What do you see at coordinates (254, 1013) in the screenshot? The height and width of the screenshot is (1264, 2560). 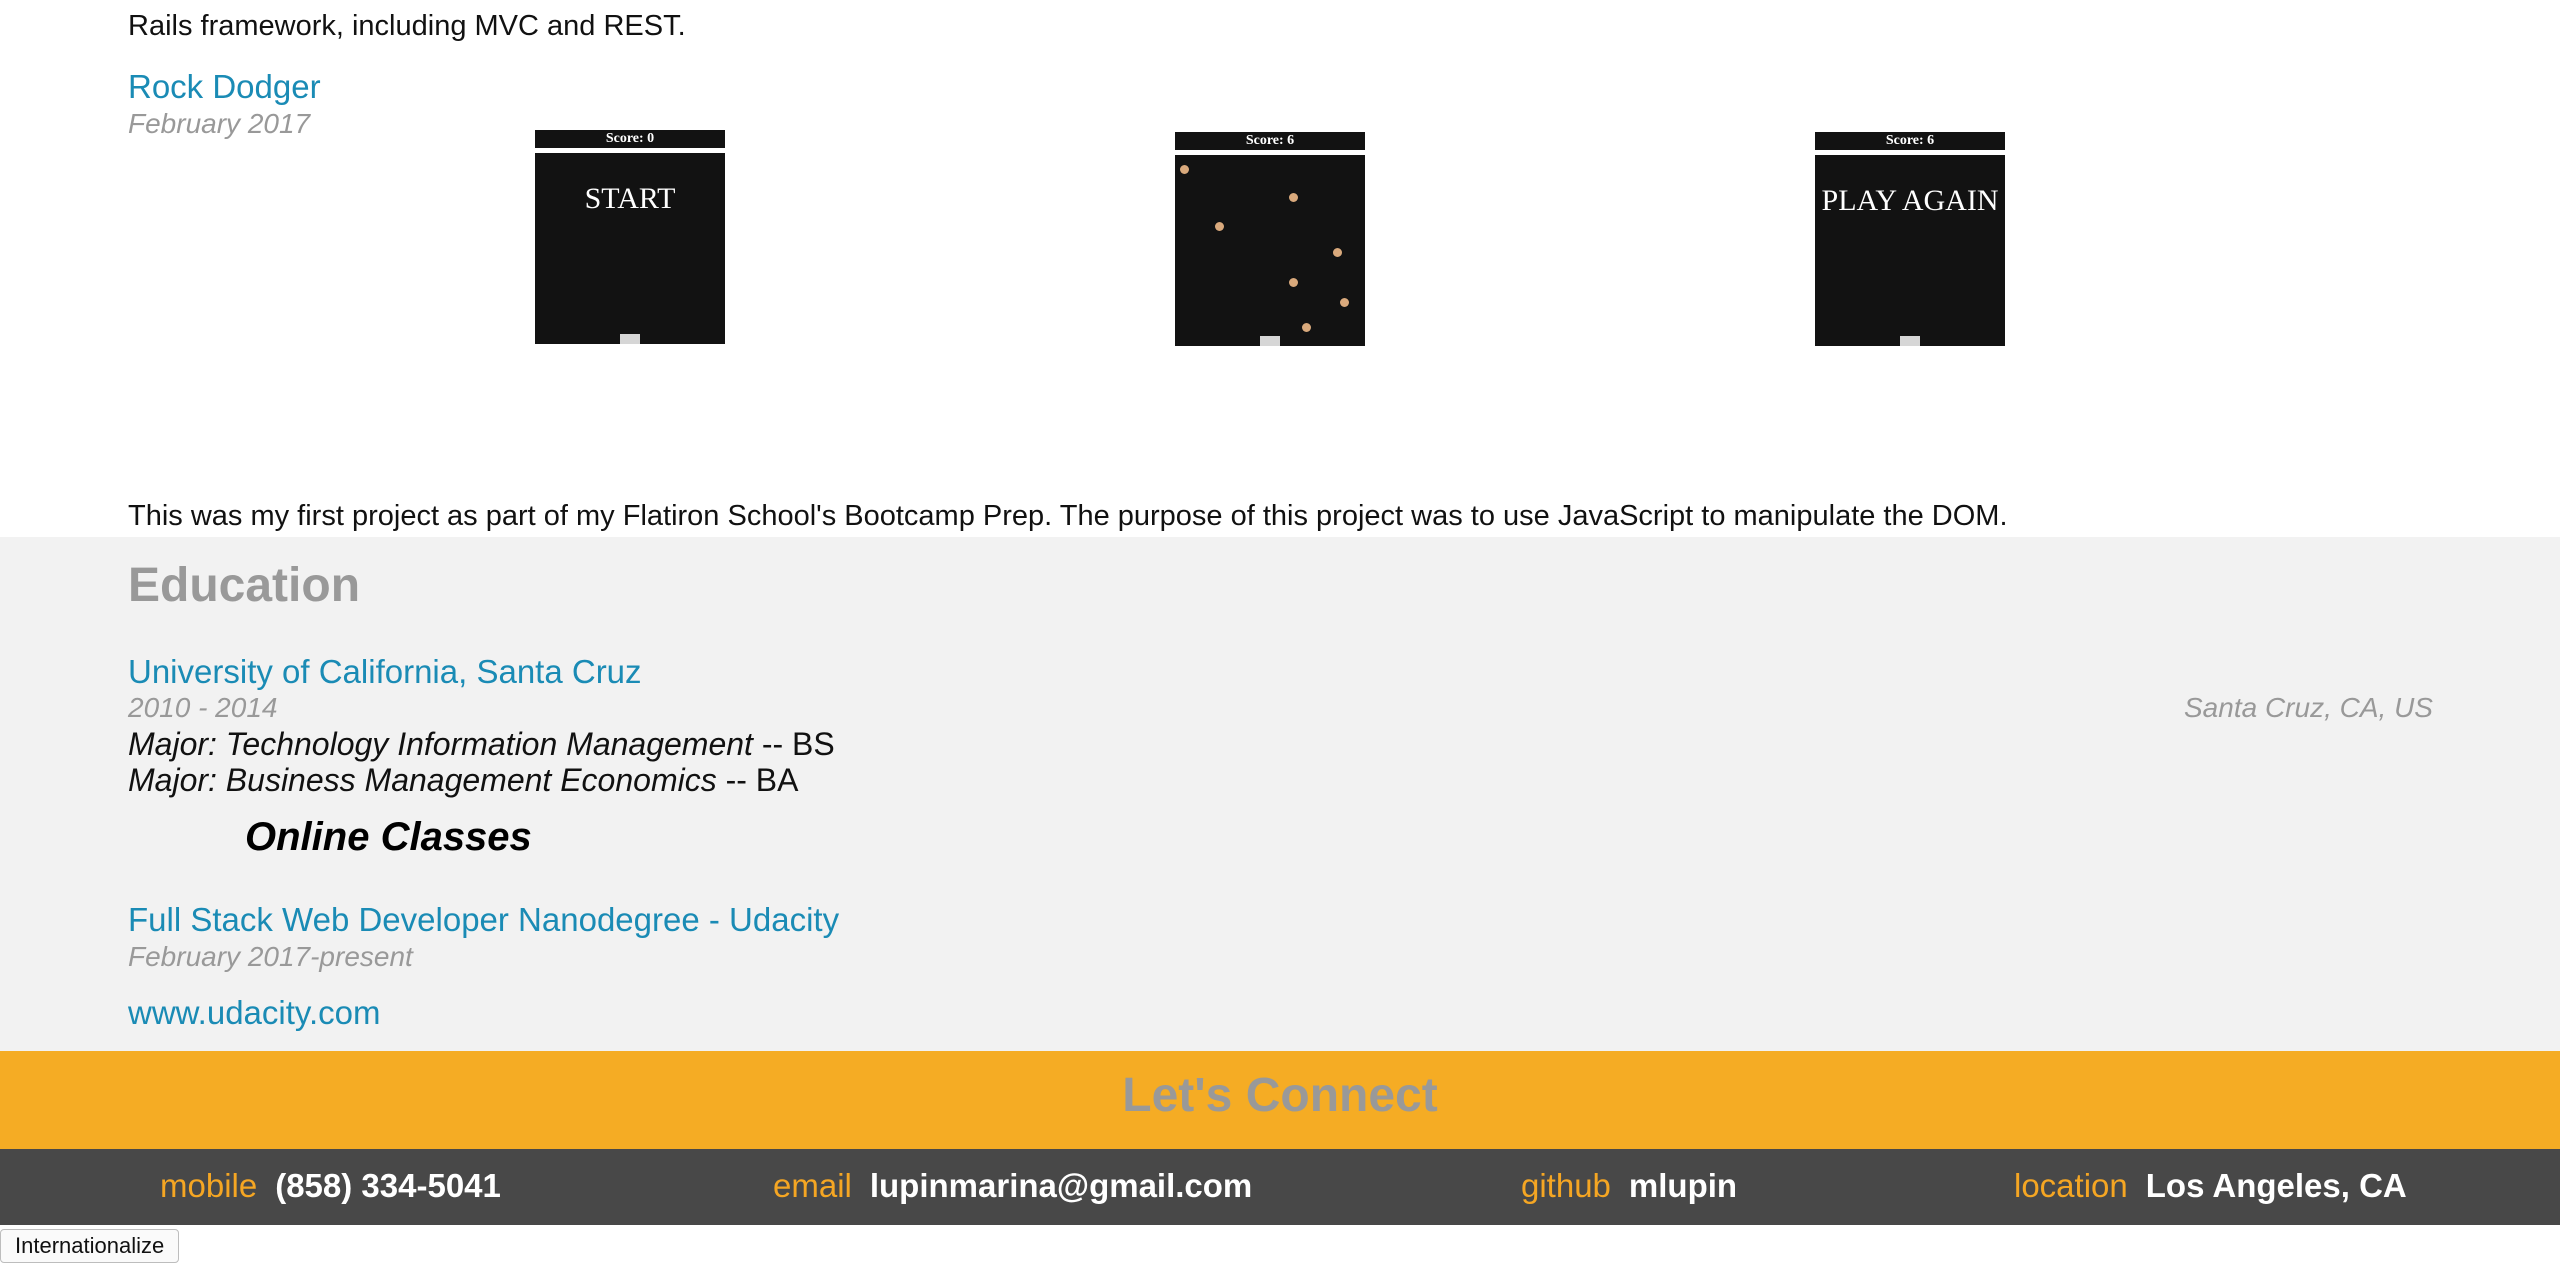 I see `online-class-url-link: www.udacity.com` at bounding box center [254, 1013].